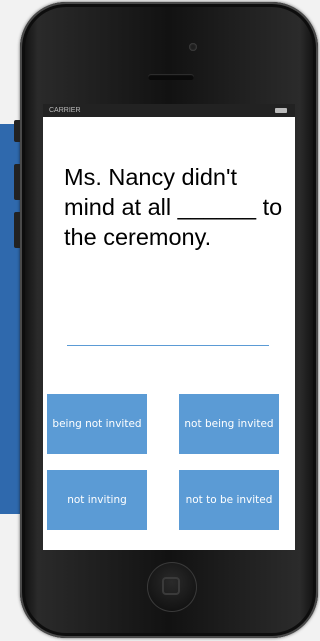 The image size is (320, 641). Describe the element at coordinates (17, 230) in the screenshot. I see `volume-down-button` at that location.